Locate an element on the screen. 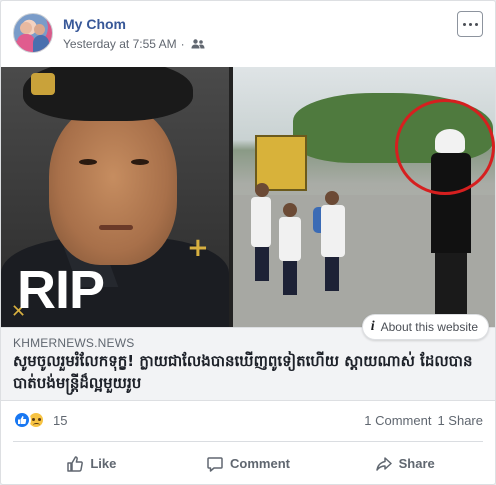  share-button: Share is located at coordinates (404, 463).